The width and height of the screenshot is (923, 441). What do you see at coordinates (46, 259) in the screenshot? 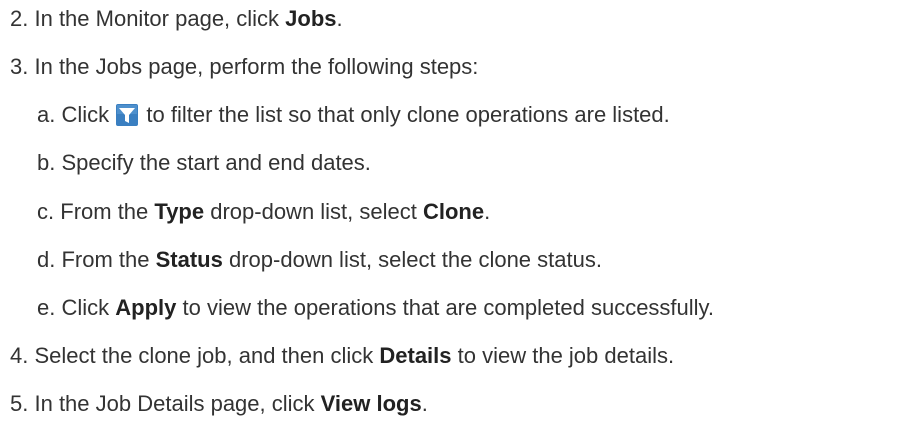
I see `step-number: d.` at bounding box center [46, 259].